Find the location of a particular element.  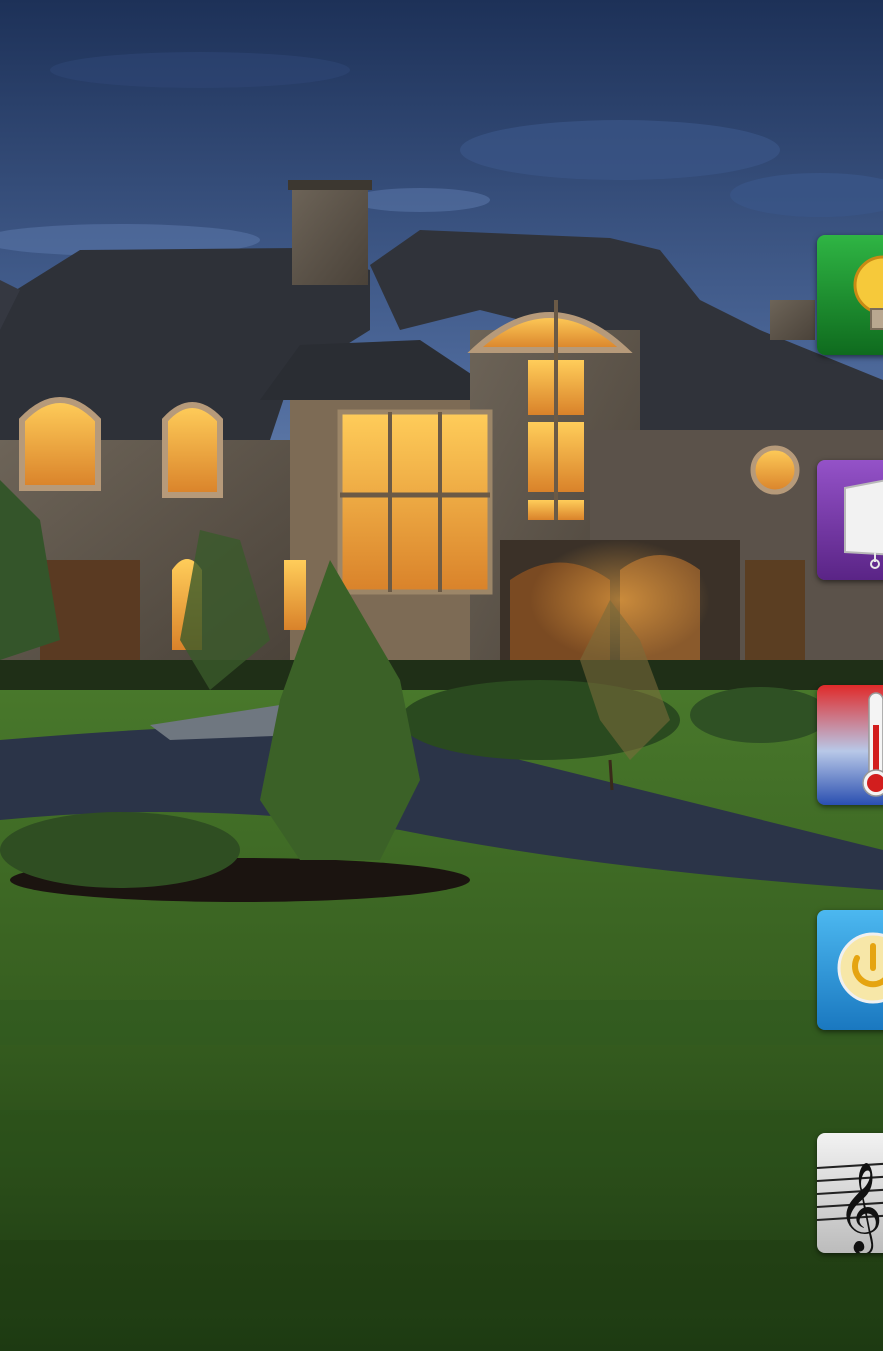

projector-screen-icon is located at coordinates (850, 520).